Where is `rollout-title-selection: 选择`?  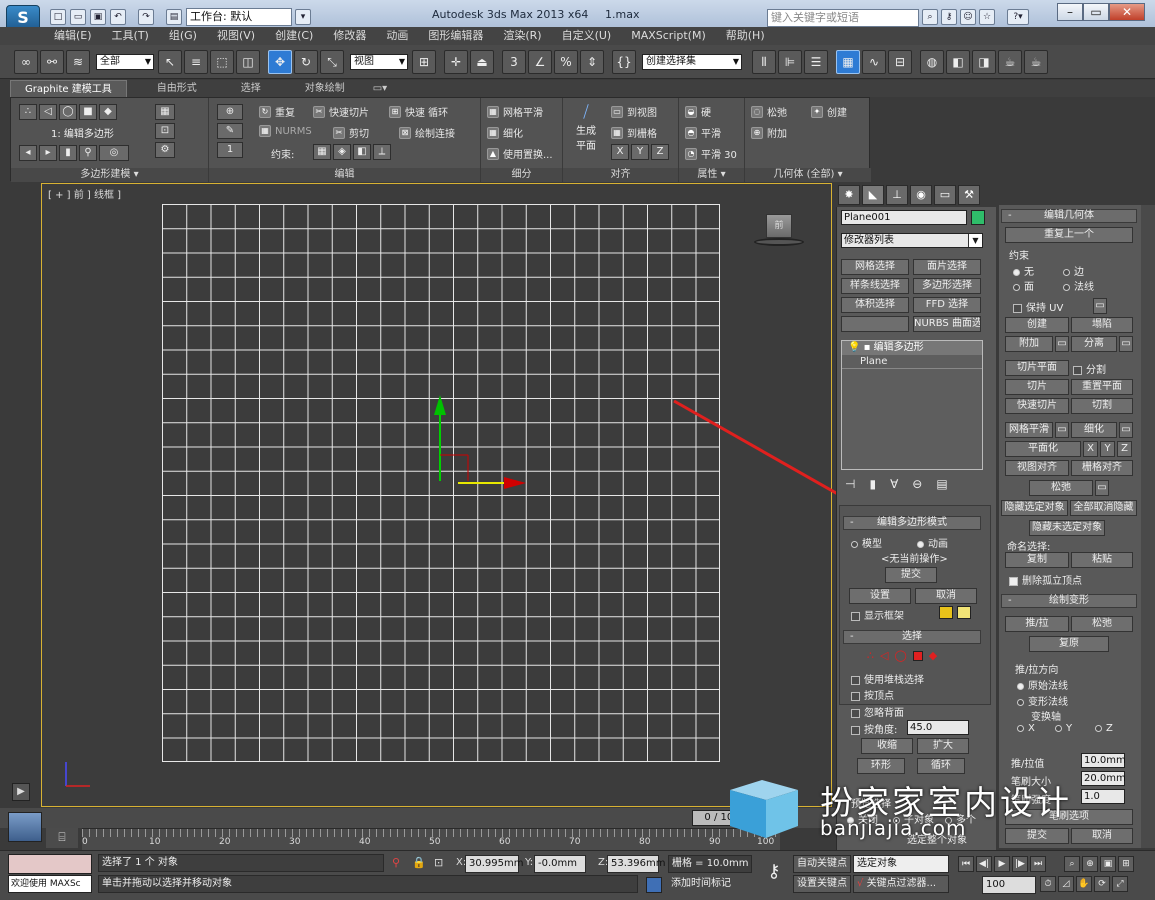 rollout-title-selection: 选择 is located at coordinates (912, 637).